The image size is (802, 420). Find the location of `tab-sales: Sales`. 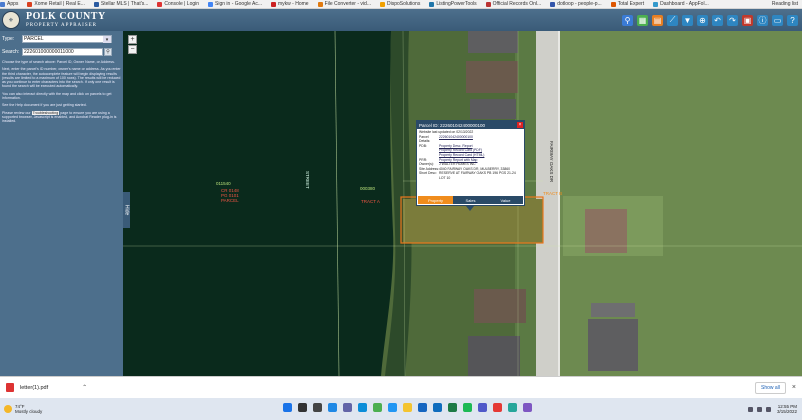

tab-sales: Sales is located at coordinates (470, 200).